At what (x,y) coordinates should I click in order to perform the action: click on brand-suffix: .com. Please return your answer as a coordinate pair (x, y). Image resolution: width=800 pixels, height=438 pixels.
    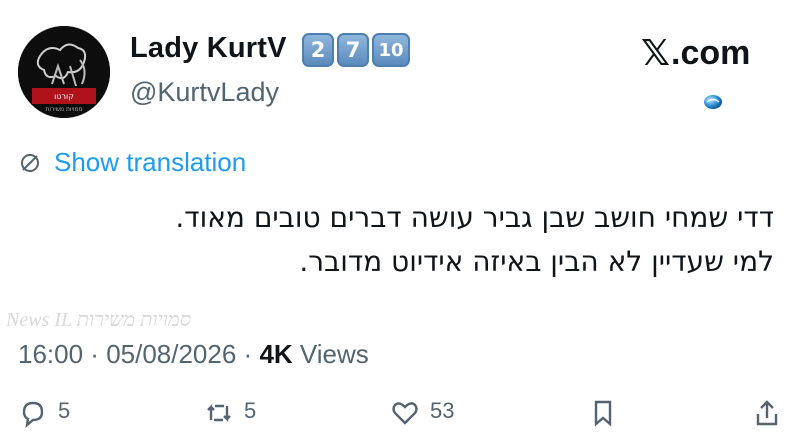
    Looking at the image, I should click on (711, 53).